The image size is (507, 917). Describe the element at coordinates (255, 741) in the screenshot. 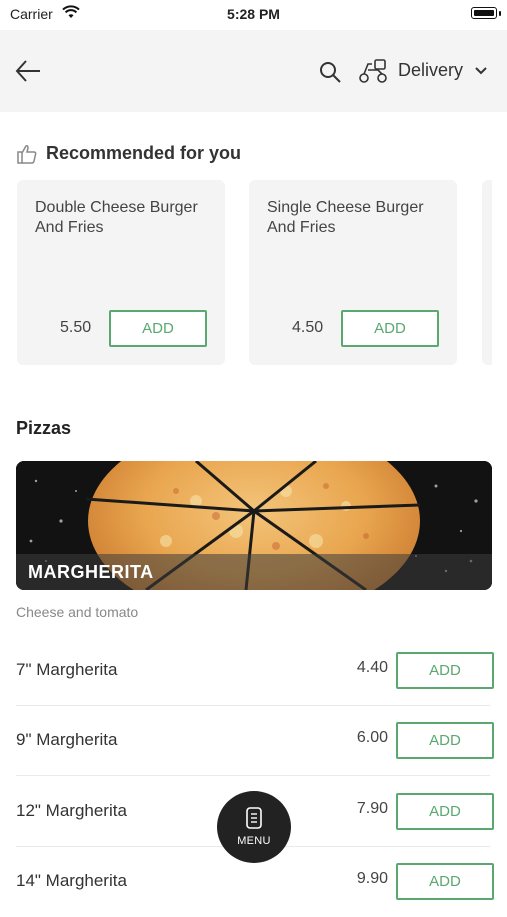

I see `menu-item-row: 9" Margherita 6.00 ADD` at that location.